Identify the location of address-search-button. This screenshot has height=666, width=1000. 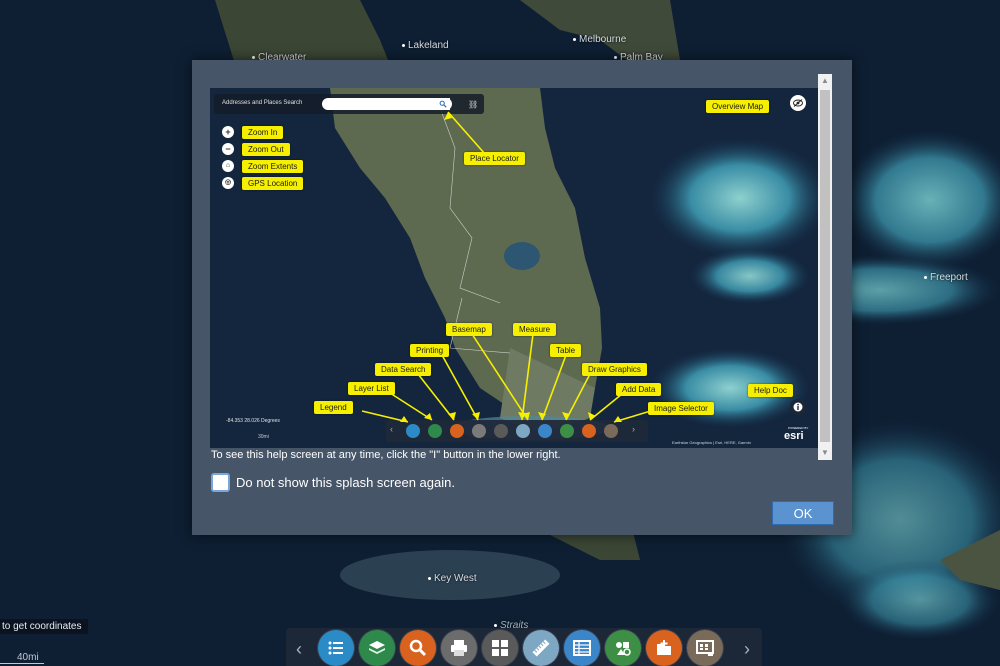
(443, 104).